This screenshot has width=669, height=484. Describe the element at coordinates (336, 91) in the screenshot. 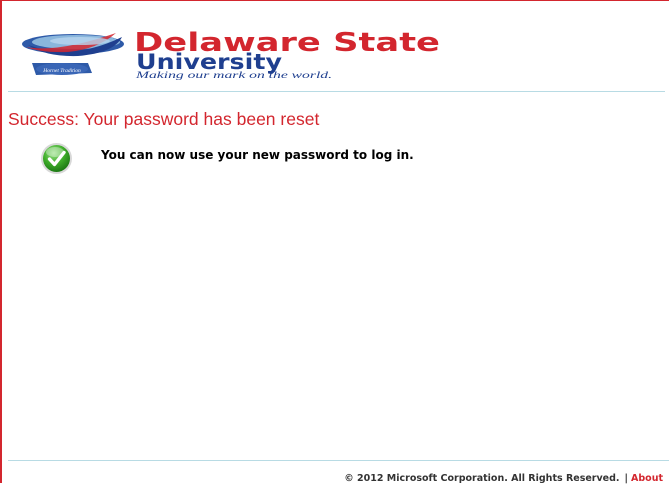

I see `header-divider` at that location.